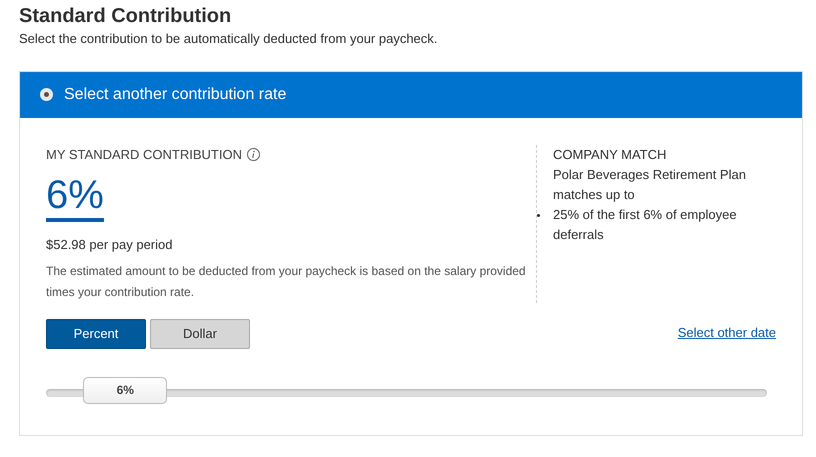  I want to click on match-text: Polar Beverages Retirement Plan matches up to, so click(650, 185).